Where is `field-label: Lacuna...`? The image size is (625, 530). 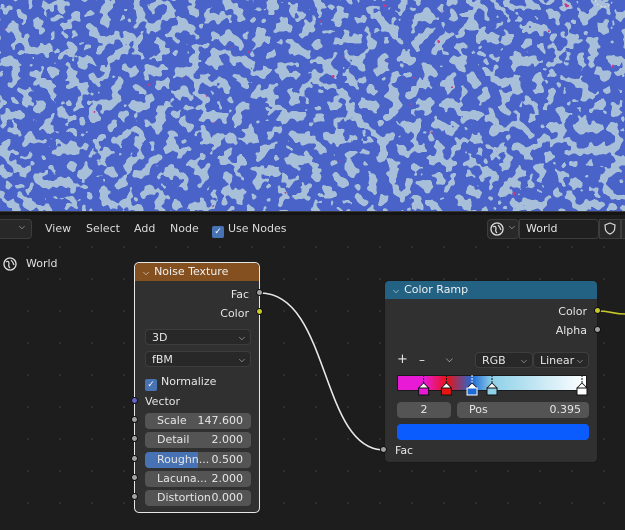
field-label: Lacuna... is located at coordinates (182, 478).